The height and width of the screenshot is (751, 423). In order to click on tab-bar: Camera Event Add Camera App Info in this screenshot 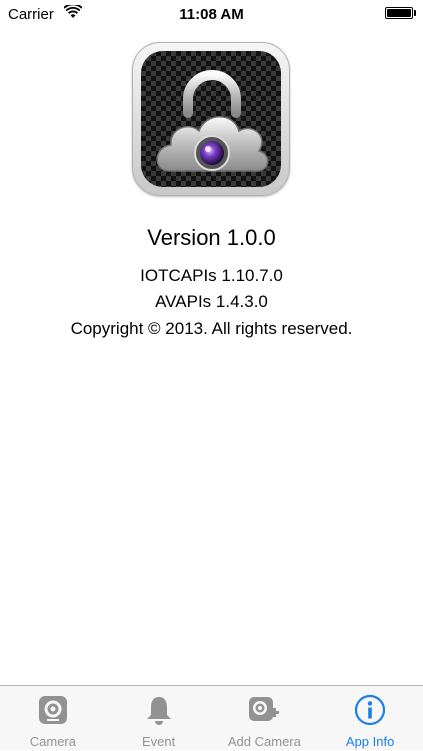, I will do `click(211, 717)`.